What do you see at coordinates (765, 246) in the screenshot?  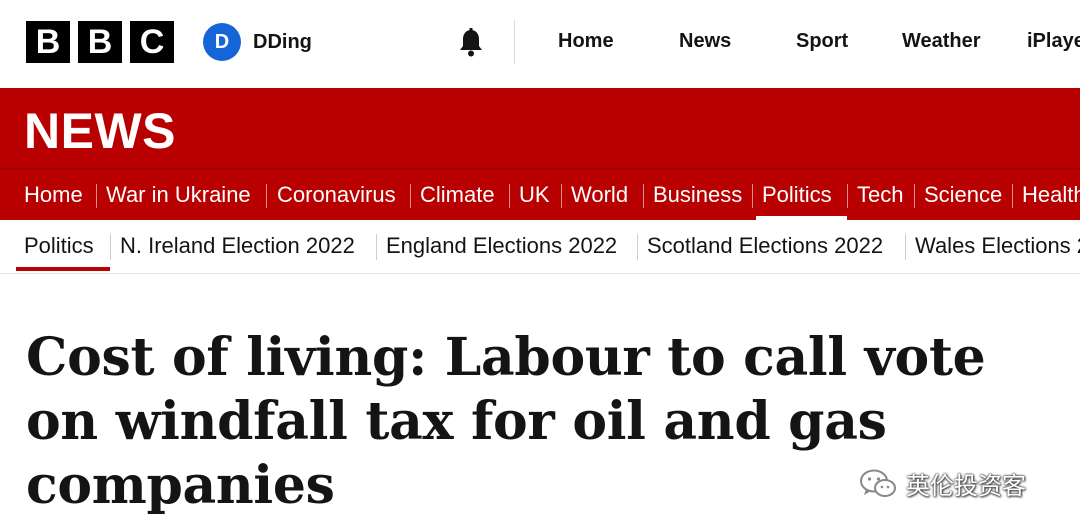 I see `sub-nav-scotland-elections-2022: Scotland Elections 2022` at bounding box center [765, 246].